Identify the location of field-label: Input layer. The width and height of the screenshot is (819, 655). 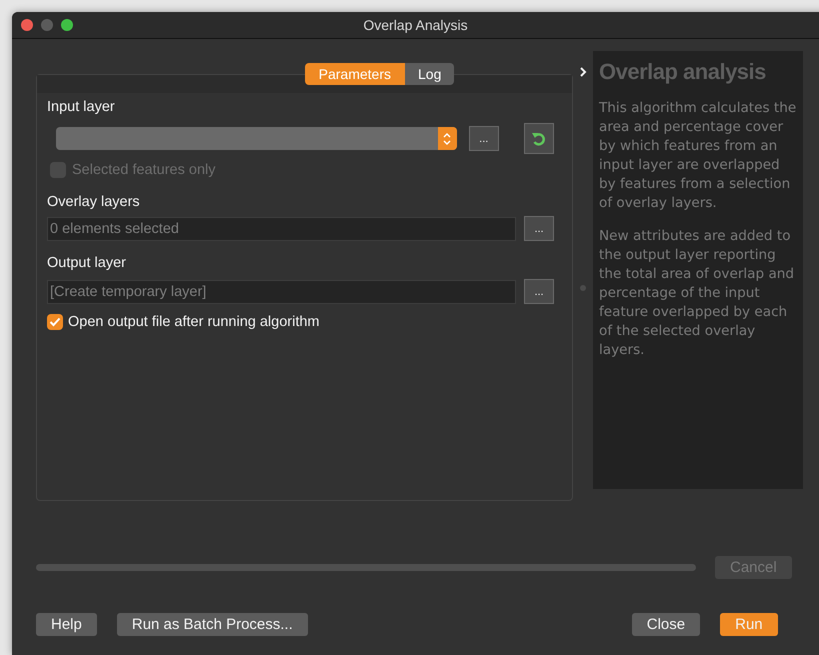
(81, 107).